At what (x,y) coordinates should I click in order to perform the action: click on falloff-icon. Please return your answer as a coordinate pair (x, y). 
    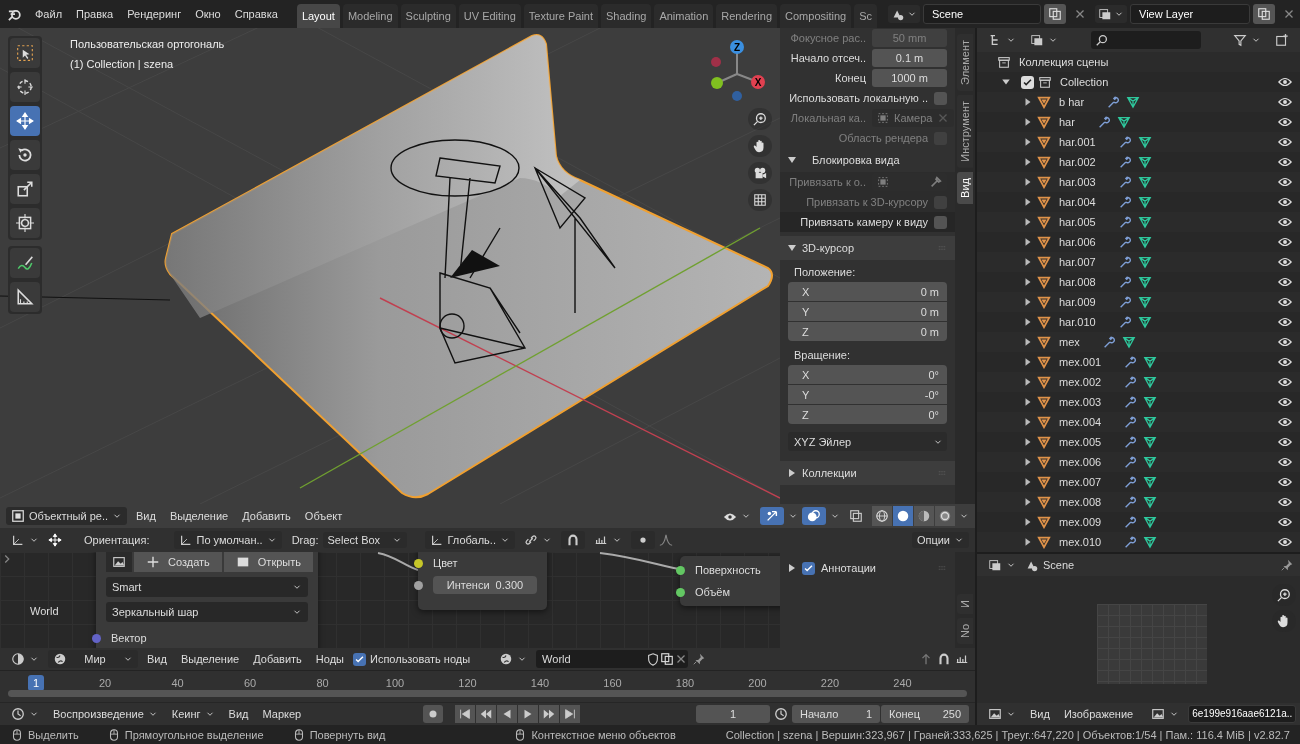
    Looking at the image, I should click on (665, 540).